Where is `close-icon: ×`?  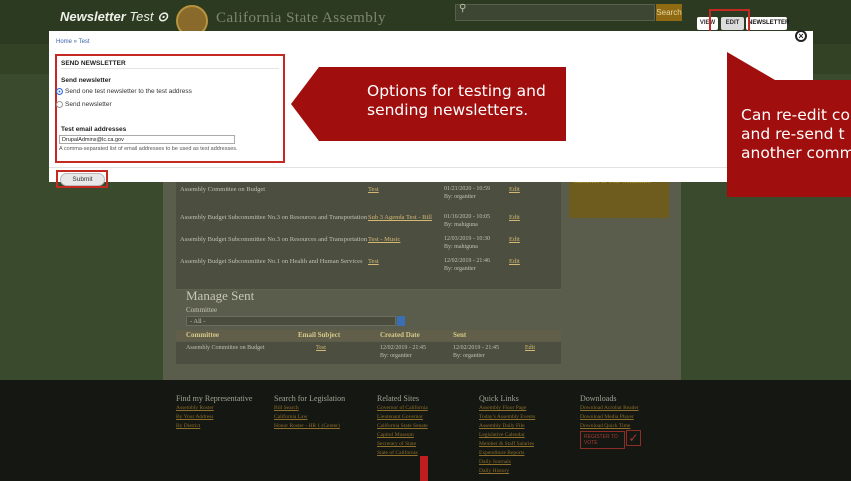
close-icon: × is located at coordinates (801, 36).